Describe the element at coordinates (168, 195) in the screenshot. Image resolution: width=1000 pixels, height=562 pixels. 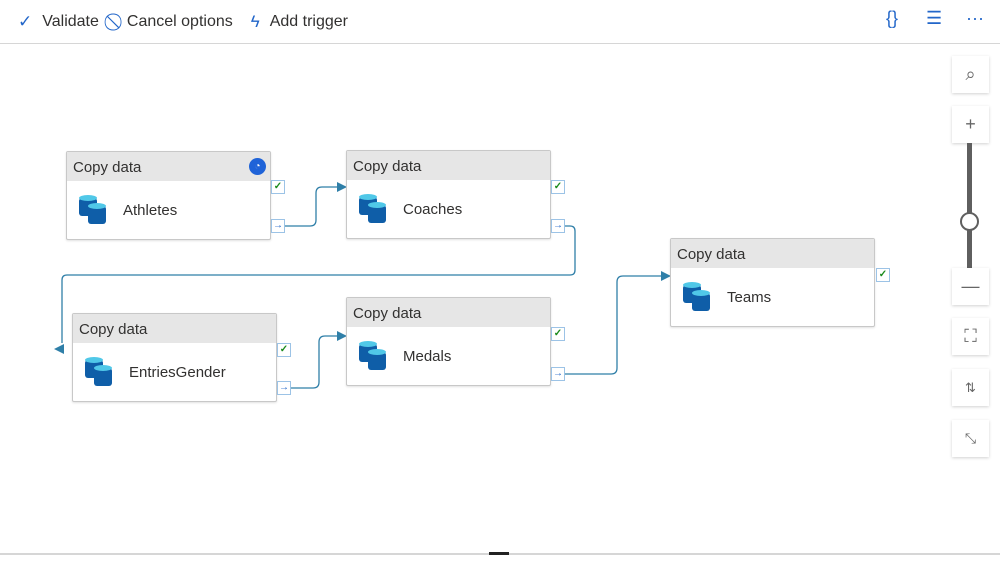
I see `activity-athletes: Copy data ◔ Athletes` at that location.